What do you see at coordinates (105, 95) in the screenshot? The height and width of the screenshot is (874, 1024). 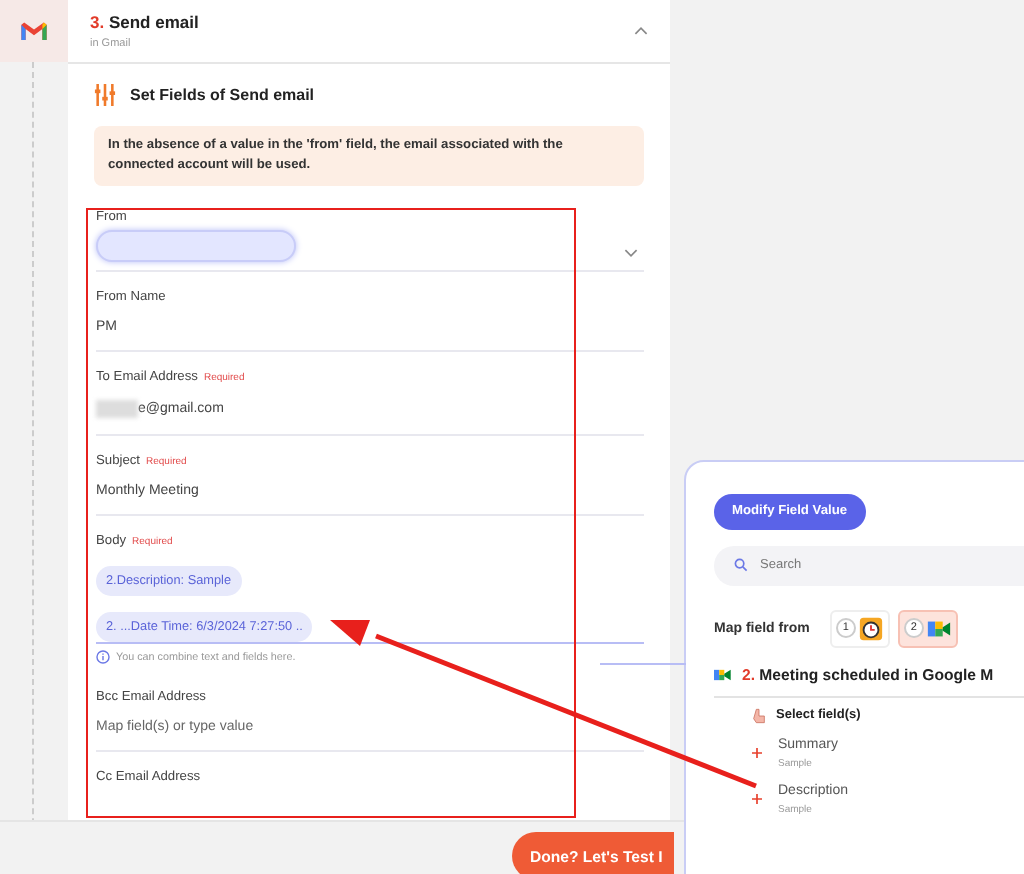 I see `sliders-icon` at bounding box center [105, 95].